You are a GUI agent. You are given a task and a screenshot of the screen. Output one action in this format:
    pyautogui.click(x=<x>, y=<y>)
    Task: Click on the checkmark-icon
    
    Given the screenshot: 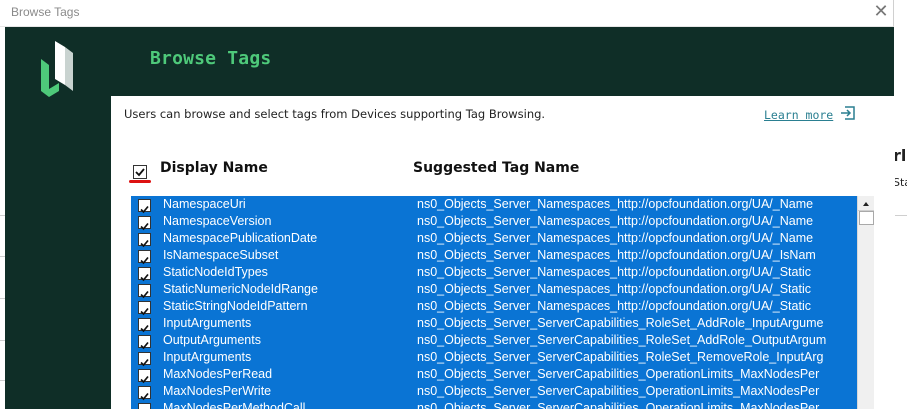 What is the action you would take?
    pyautogui.click(x=140, y=172)
    